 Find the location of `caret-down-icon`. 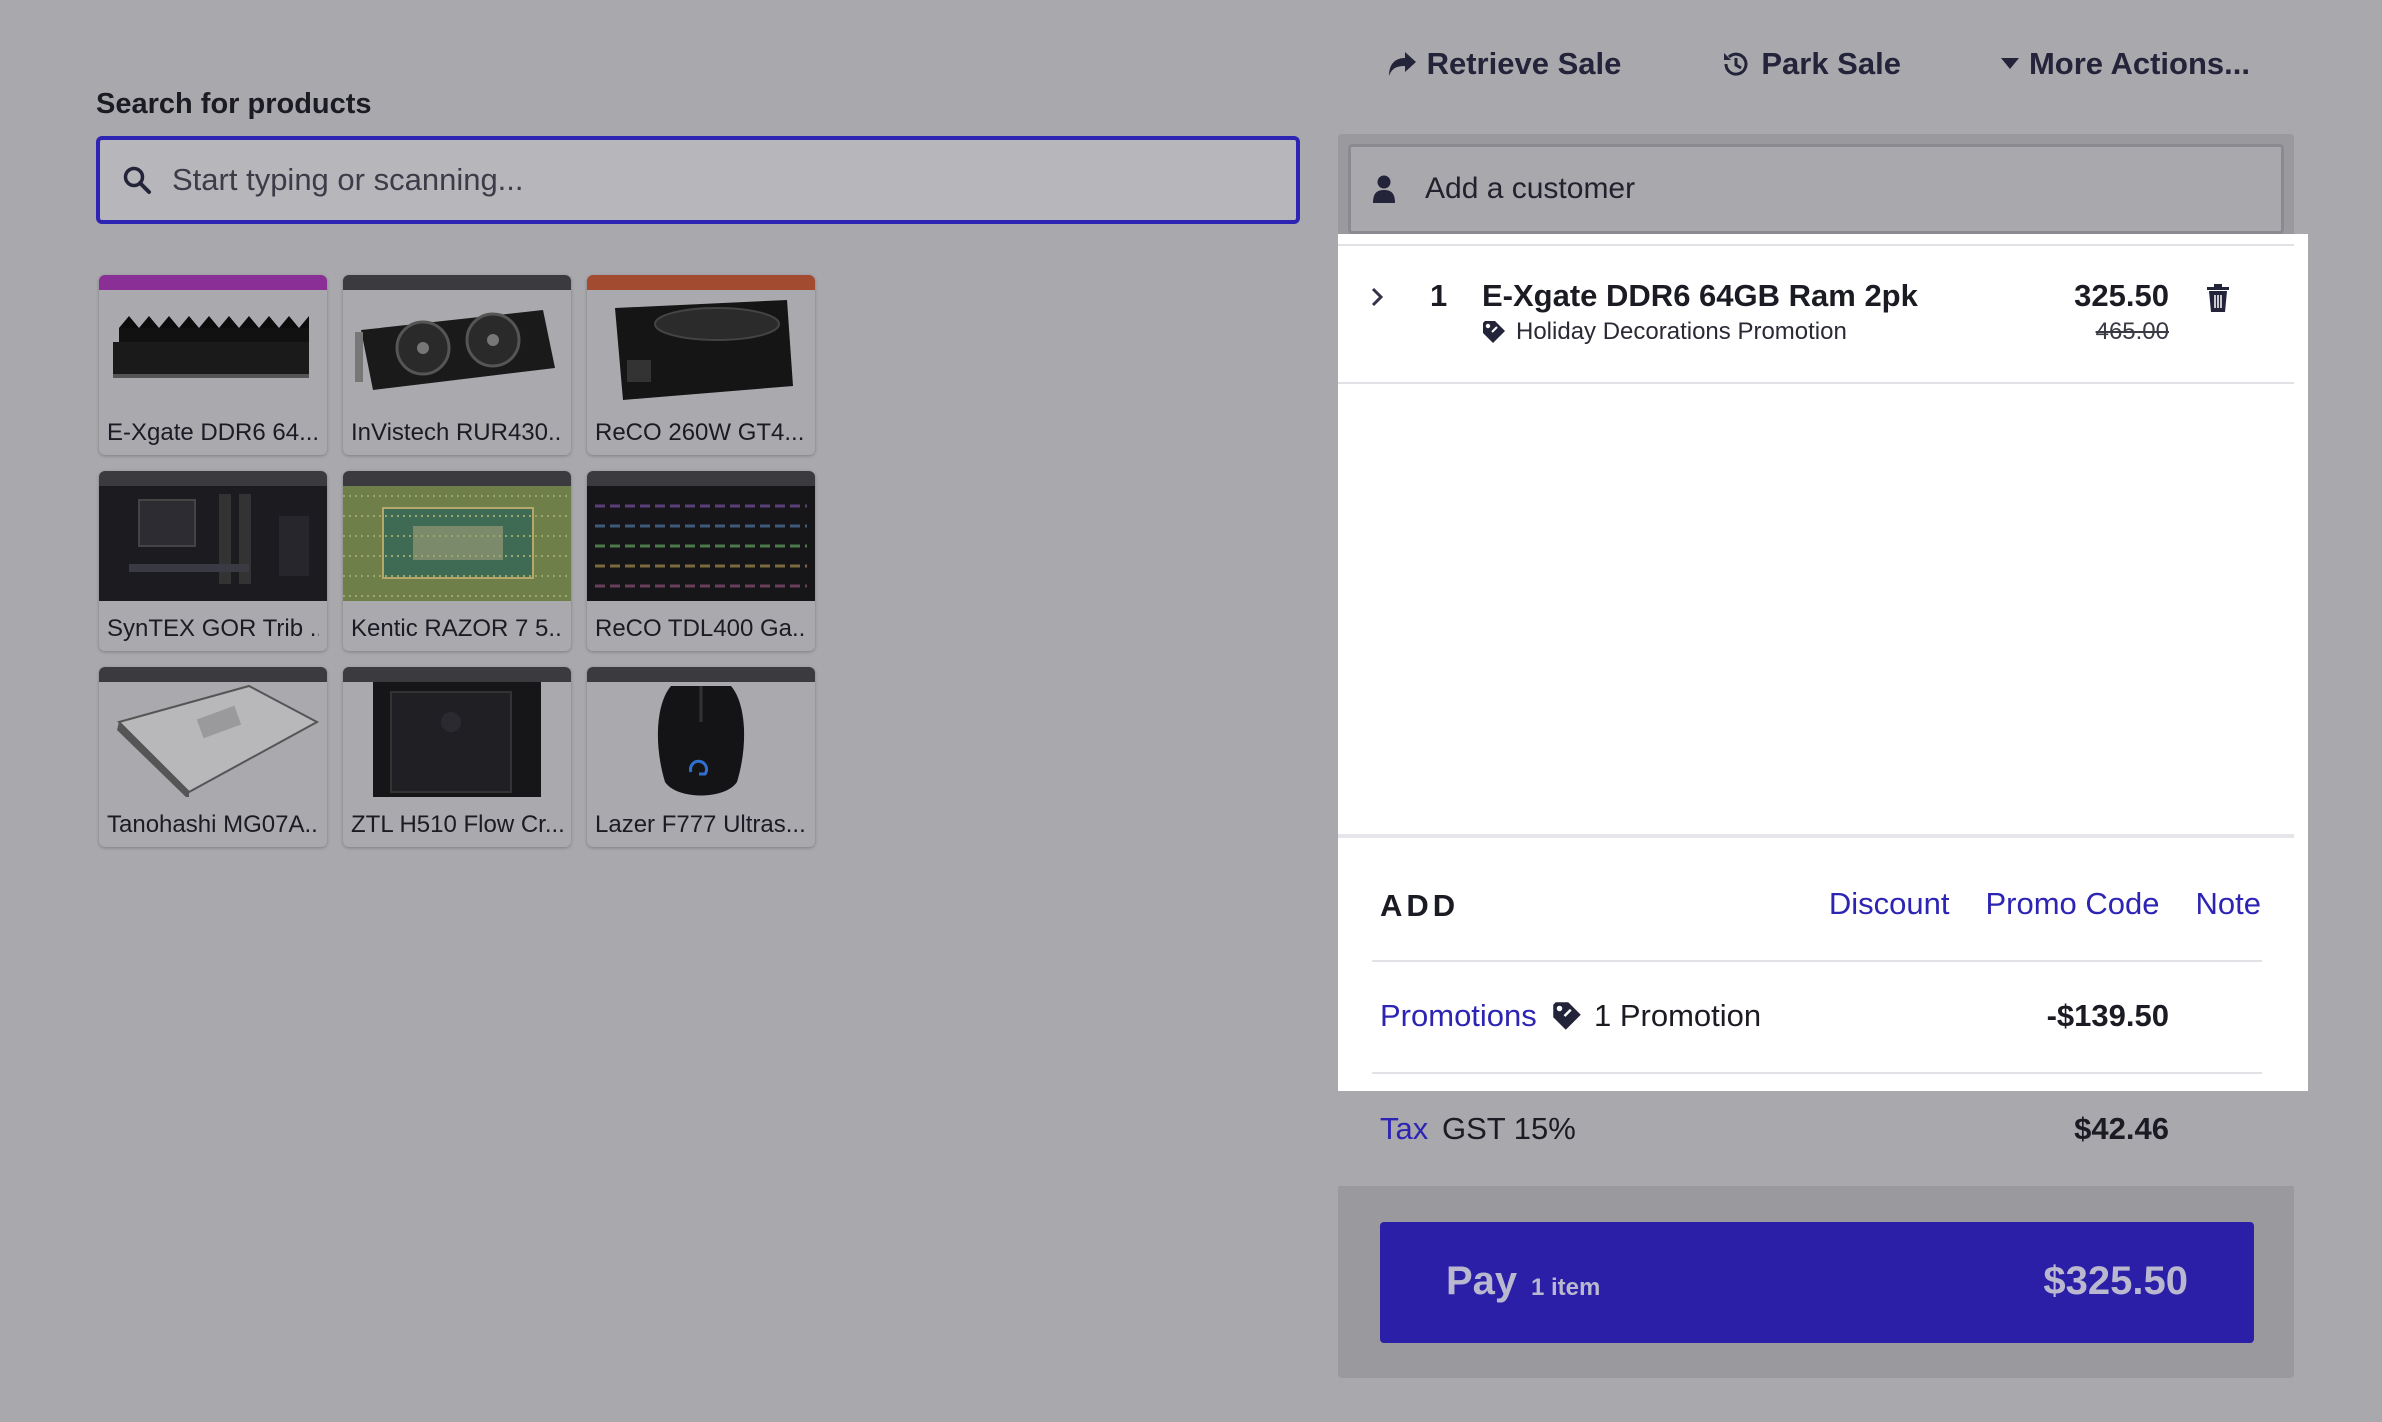

caret-down-icon is located at coordinates (2009, 63).